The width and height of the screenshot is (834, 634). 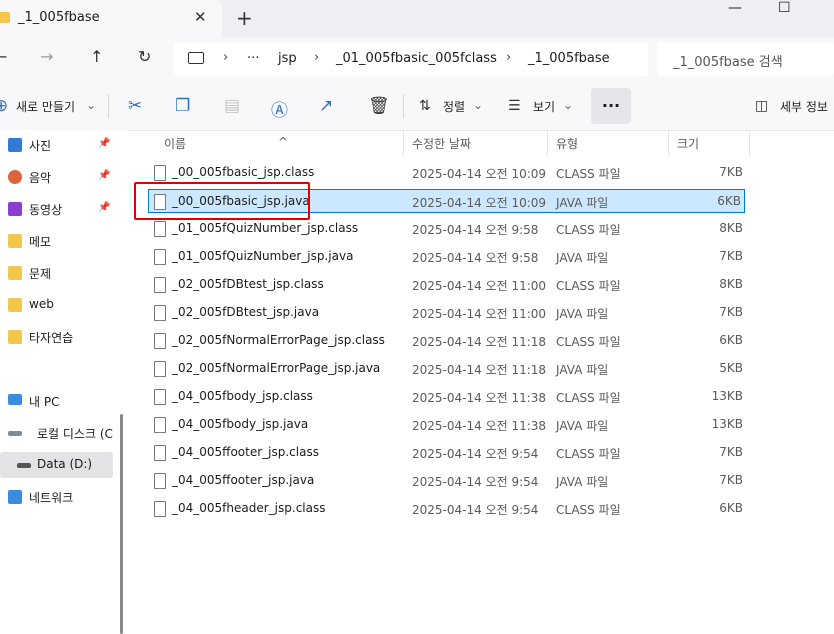 I want to click on file-date: 2025-04-14 오전 9:58, so click(x=475, y=230).